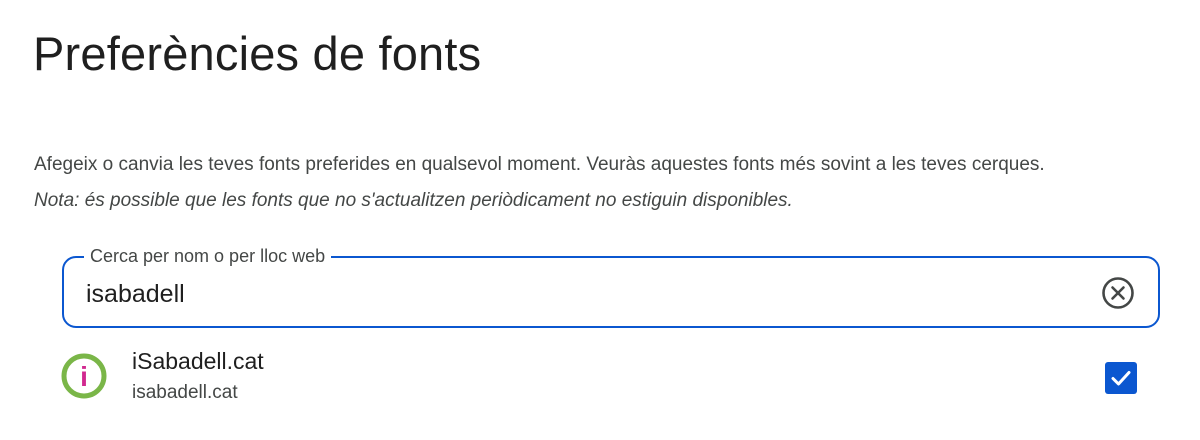 The image size is (1200, 440). What do you see at coordinates (257, 53) in the screenshot?
I see `page-title: Preferències de fonts` at bounding box center [257, 53].